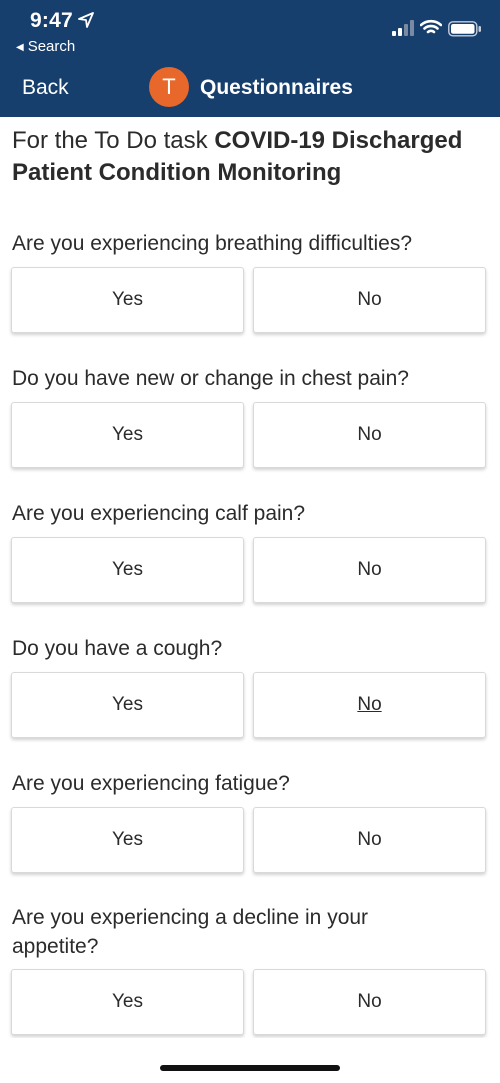  I want to click on question-text: Do you have a cough?, so click(117, 648).